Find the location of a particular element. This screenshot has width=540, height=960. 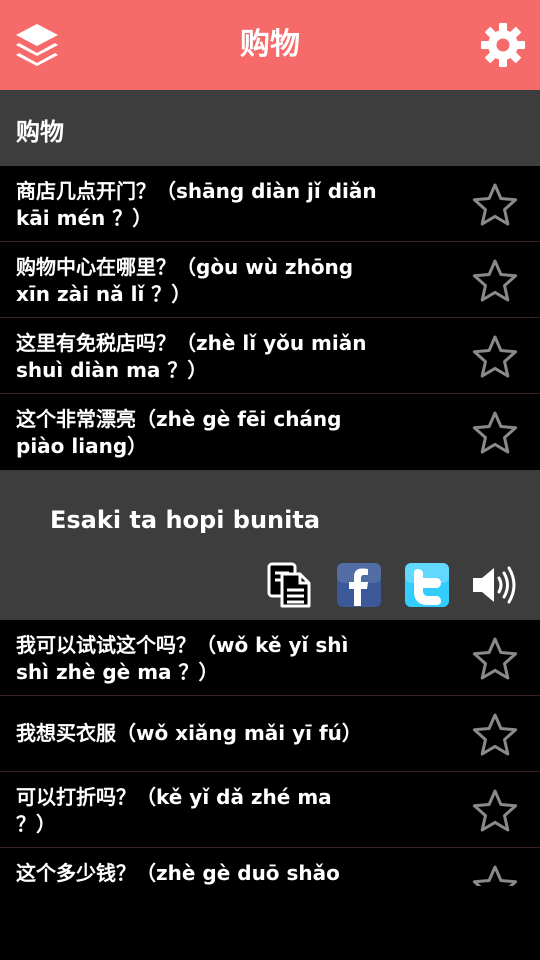

speaker-icon is located at coordinates (494, 585).